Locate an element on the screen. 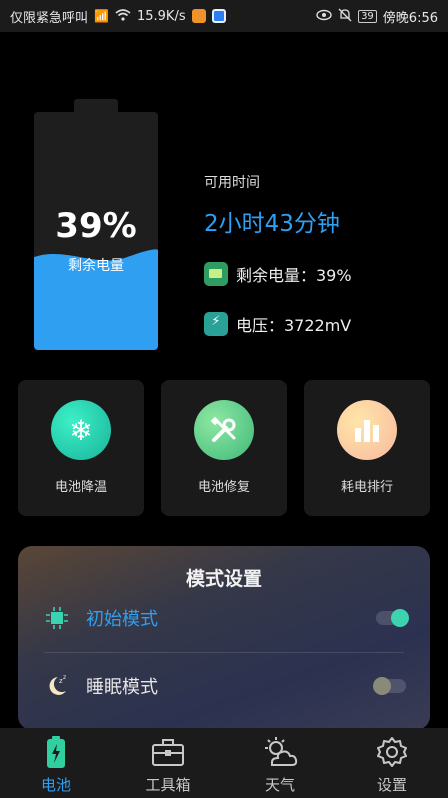 The width and height of the screenshot is (448, 798). nav-label: 工具箱 is located at coordinates (168, 785).